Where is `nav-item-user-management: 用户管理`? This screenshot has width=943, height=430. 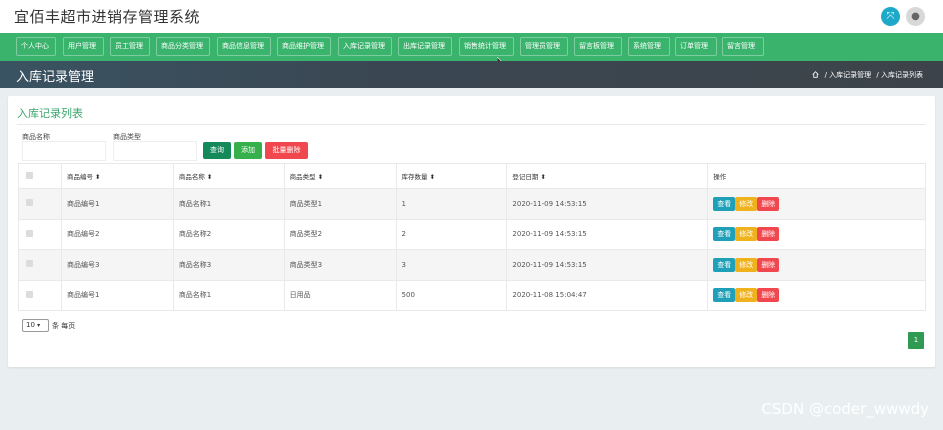 nav-item-user-management: 用户管理 is located at coordinates (83, 46).